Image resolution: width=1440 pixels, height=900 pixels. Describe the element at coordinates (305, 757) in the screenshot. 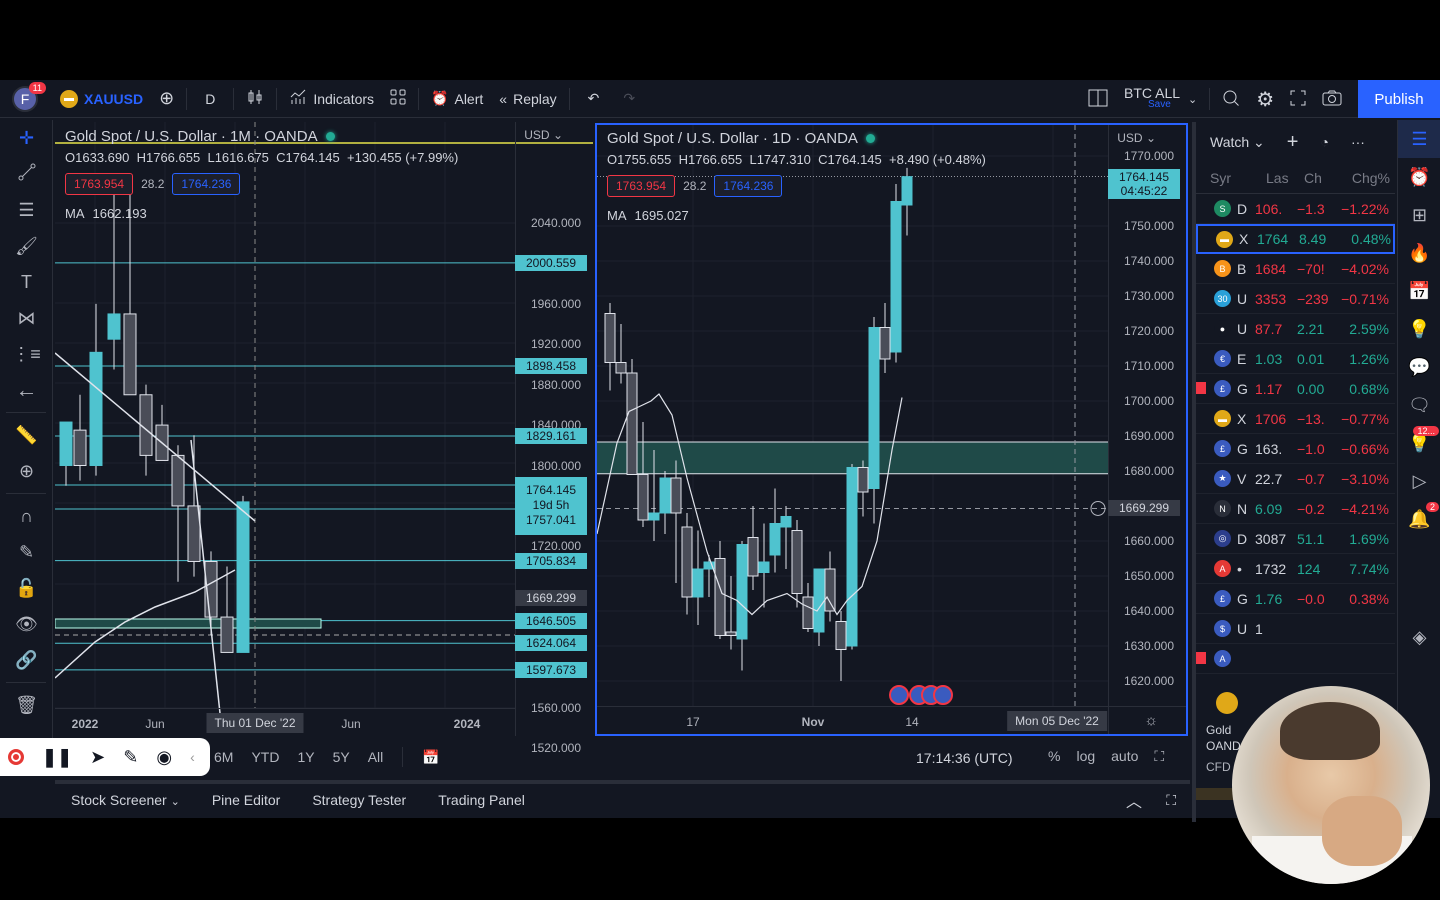

I see `range-1y: 1Y` at that location.